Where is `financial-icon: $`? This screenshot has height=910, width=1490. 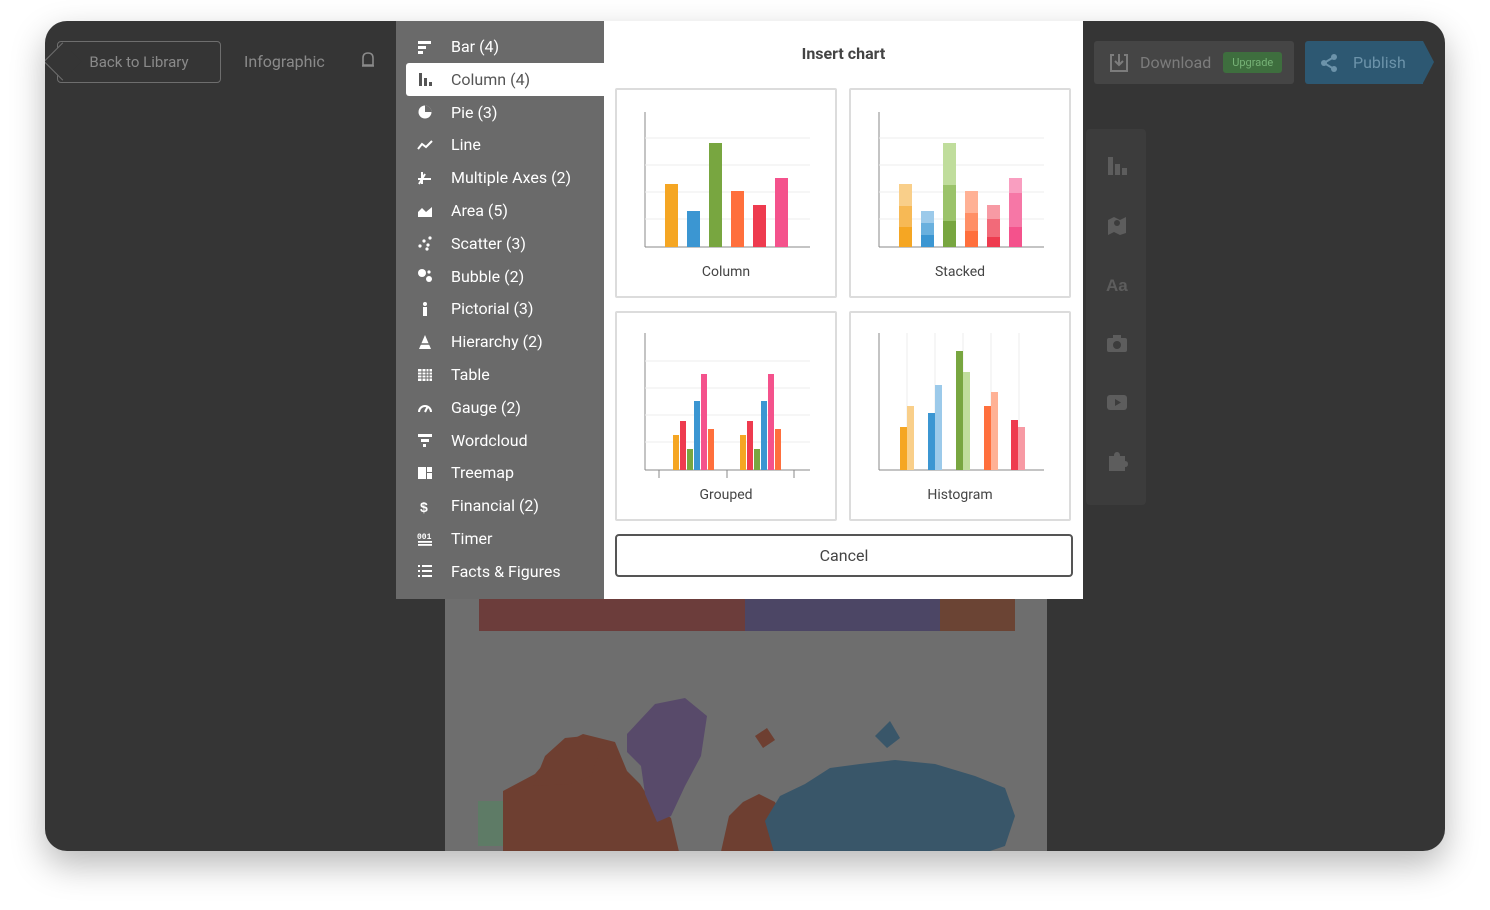 financial-icon: $ is located at coordinates (424, 506).